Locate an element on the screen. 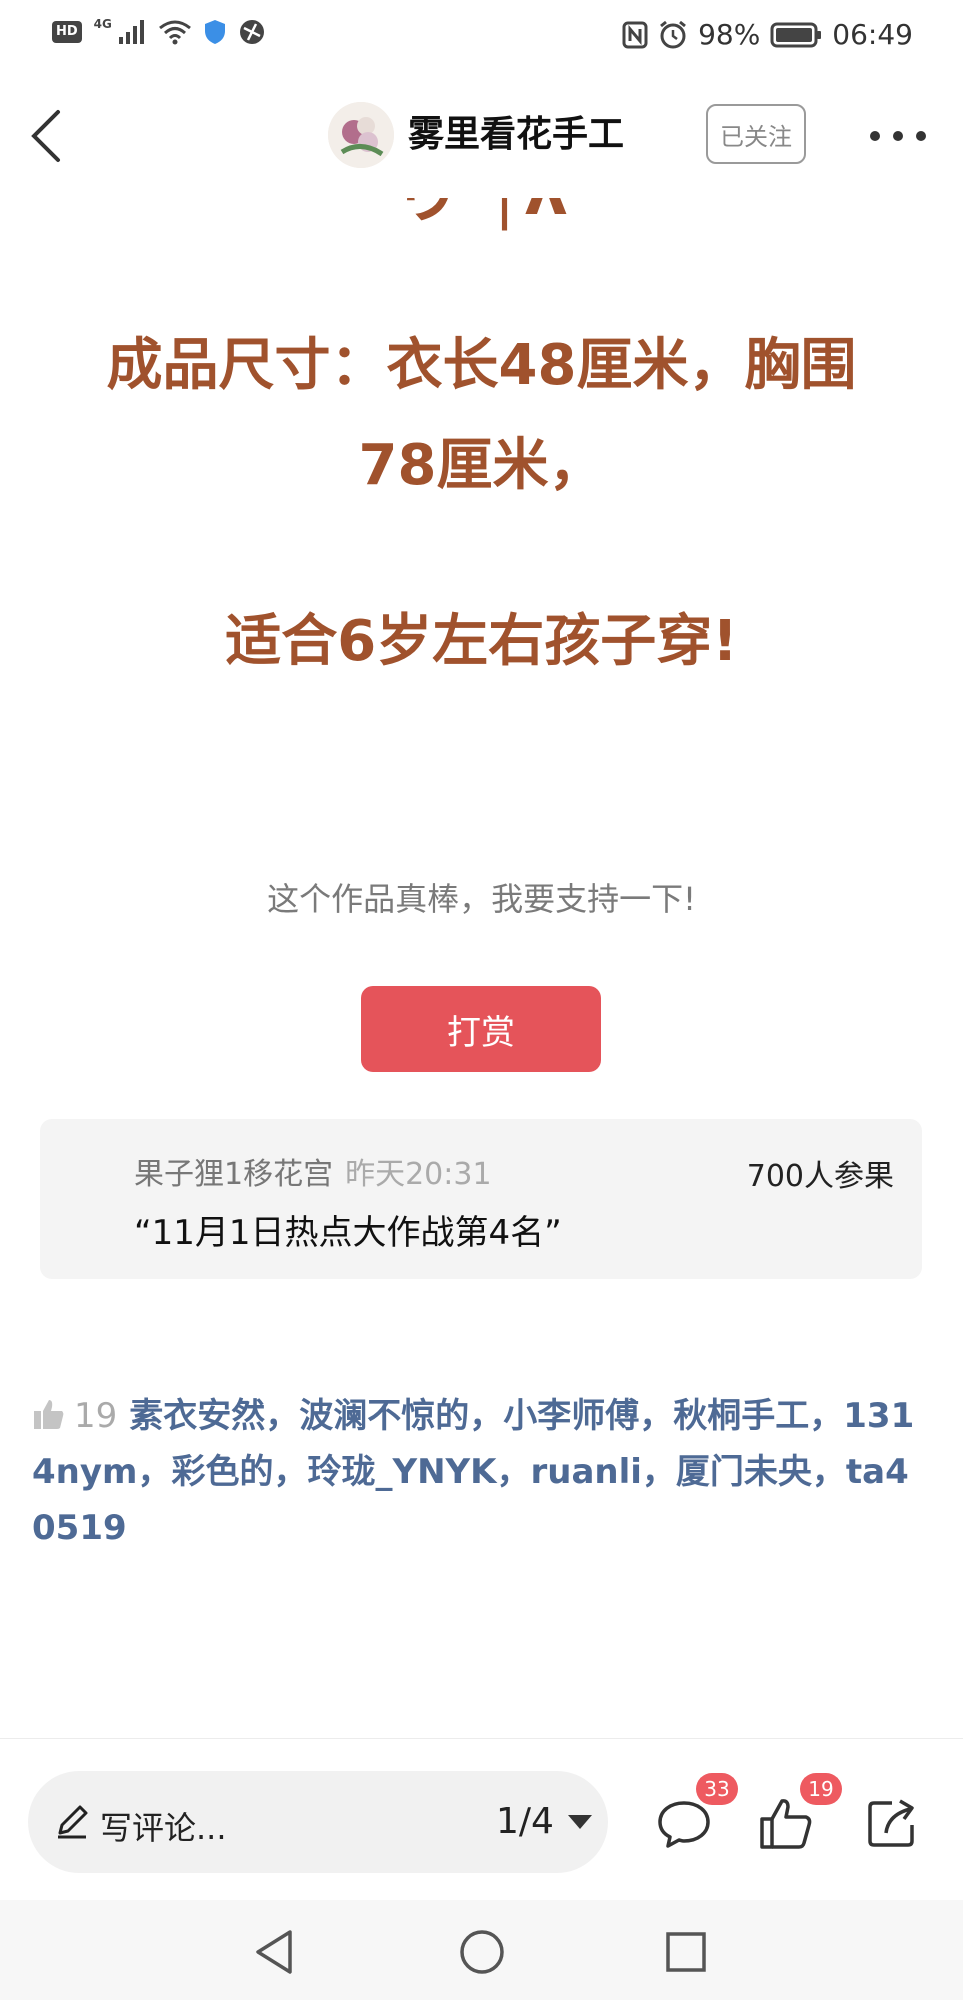  back-button is located at coordinates (50, 134).